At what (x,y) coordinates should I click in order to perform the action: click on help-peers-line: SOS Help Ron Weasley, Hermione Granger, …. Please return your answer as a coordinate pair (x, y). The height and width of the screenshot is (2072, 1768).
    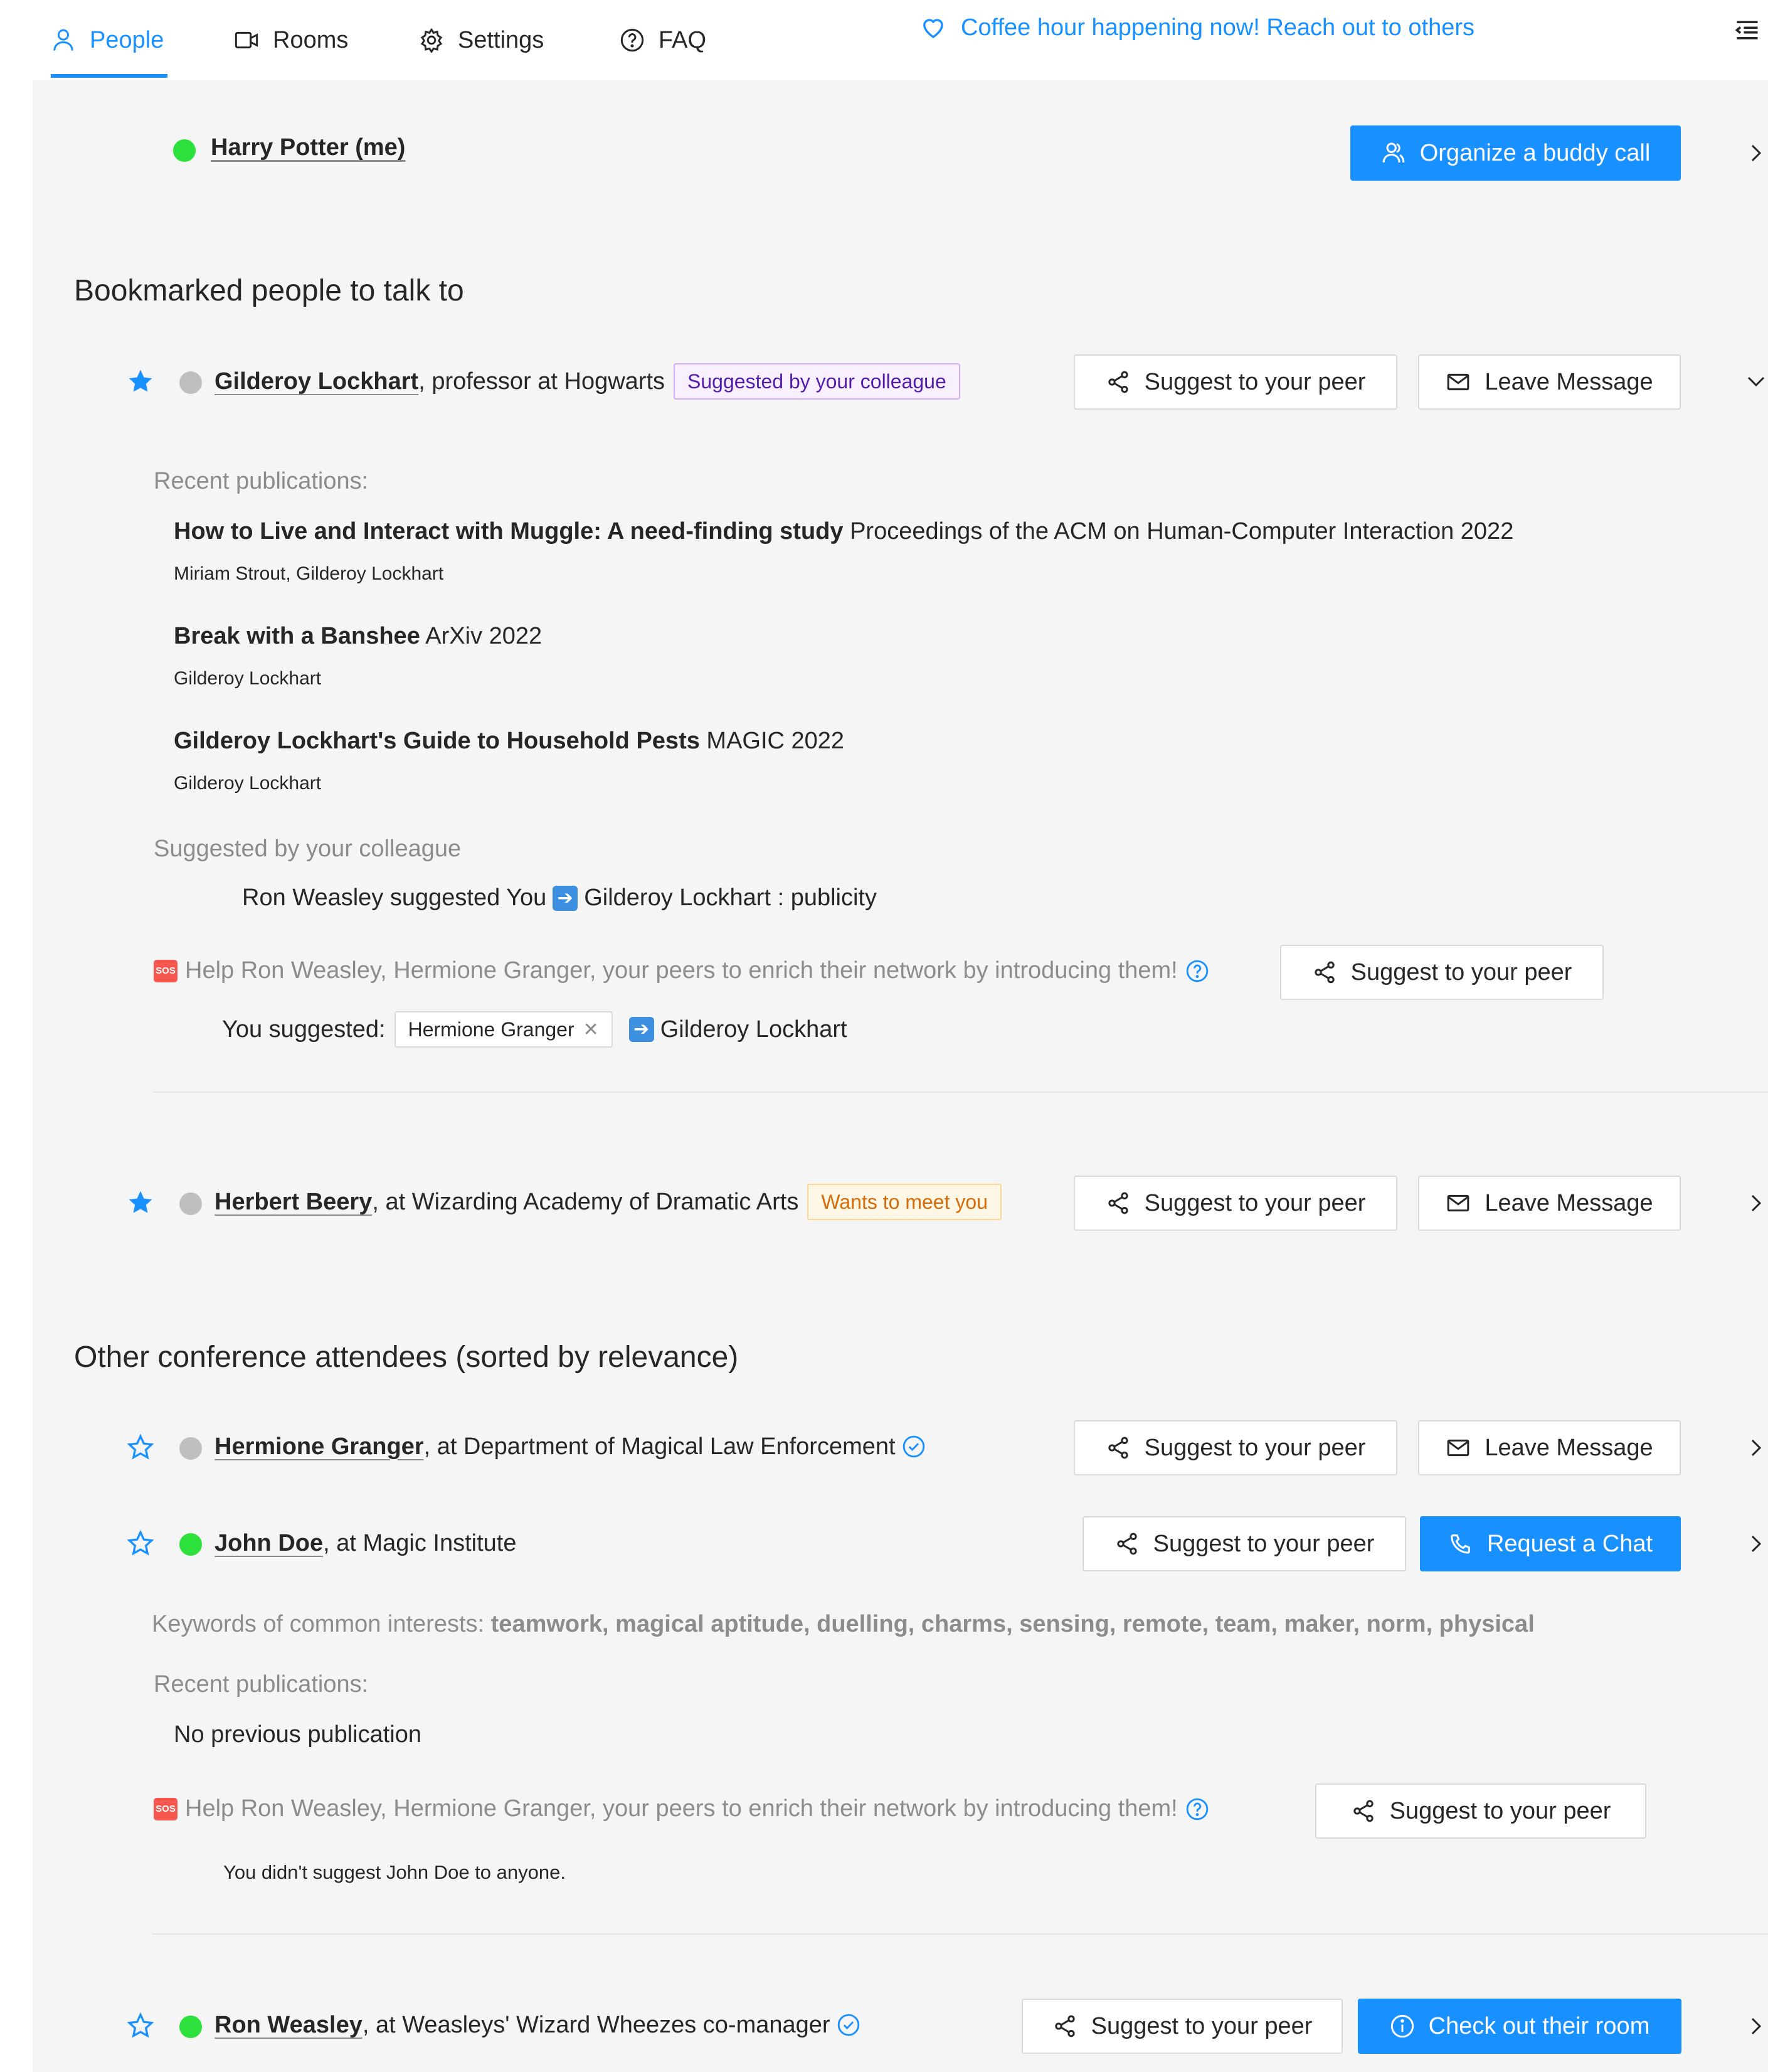
    Looking at the image, I should click on (682, 1808).